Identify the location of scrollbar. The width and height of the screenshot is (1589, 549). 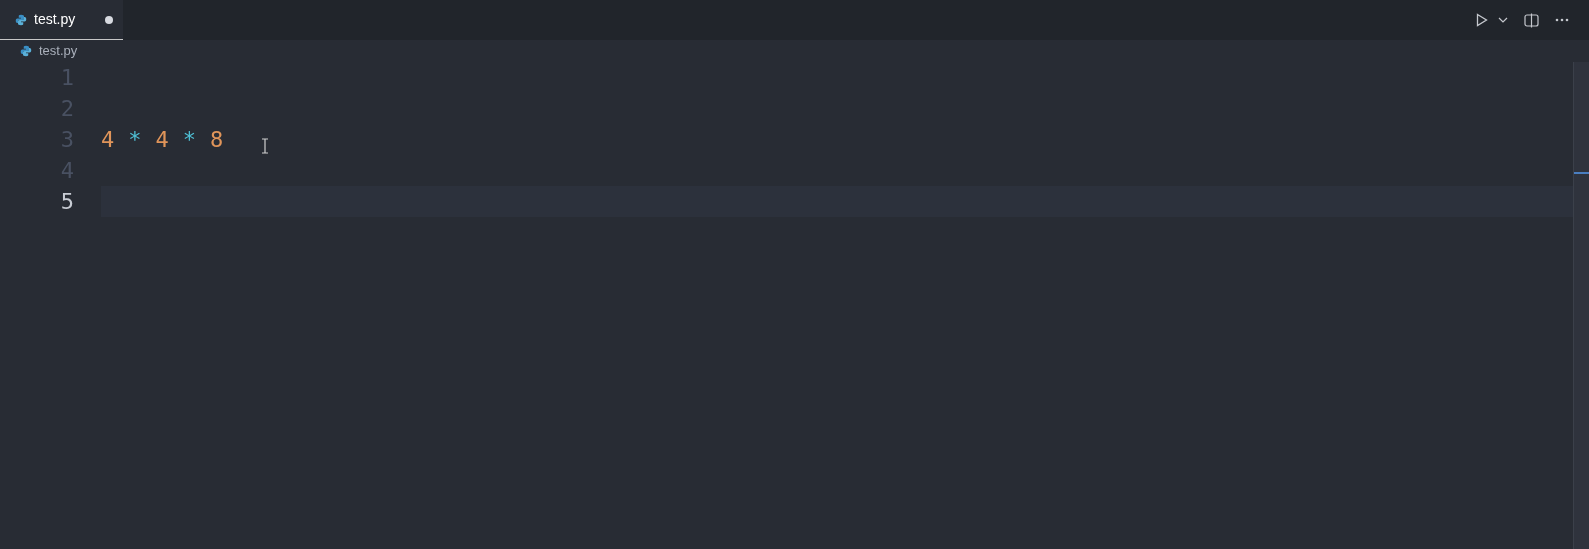
(1581, 305).